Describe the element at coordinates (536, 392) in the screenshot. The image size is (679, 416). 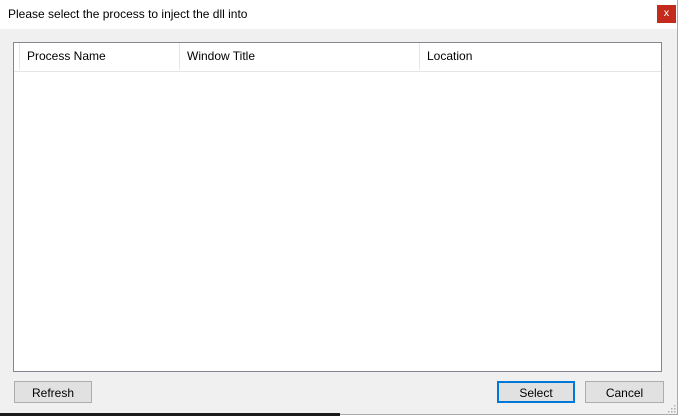
I see `select-button: Select` at that location.